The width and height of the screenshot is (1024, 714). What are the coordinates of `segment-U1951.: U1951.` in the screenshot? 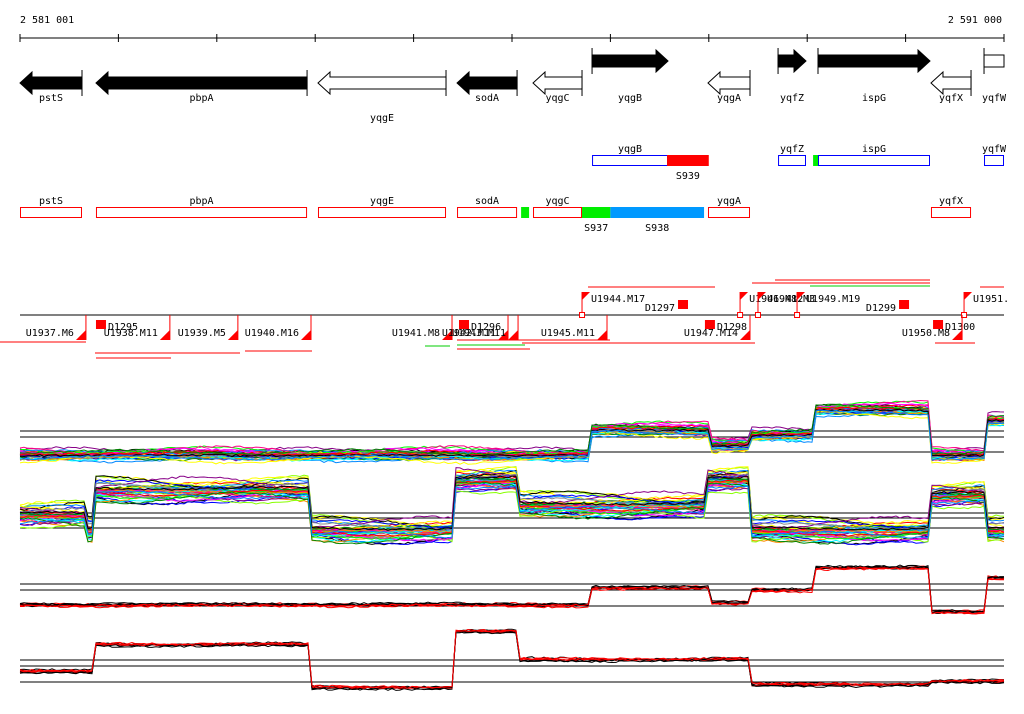 It's located at (985, 305).